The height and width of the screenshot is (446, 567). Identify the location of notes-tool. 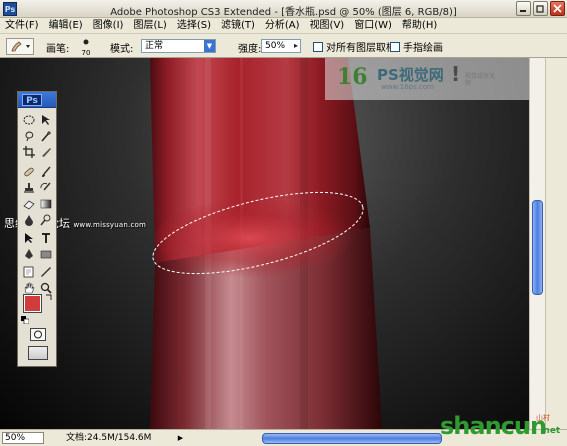
(28, 271).